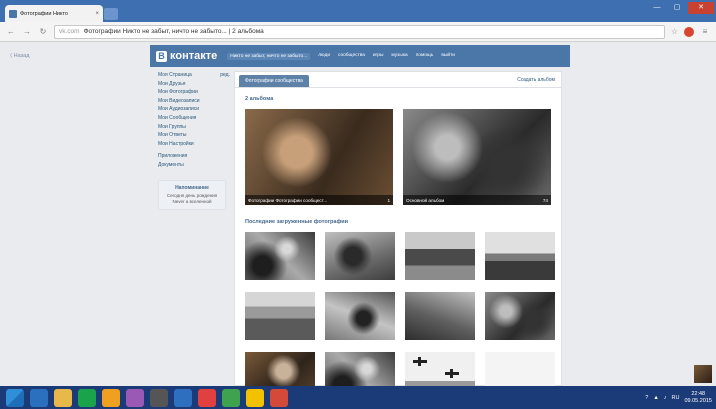  What do you see at coordinates (689, 31) in the screenshot?
I see `extension-icon` at bounding box center [689, 31].